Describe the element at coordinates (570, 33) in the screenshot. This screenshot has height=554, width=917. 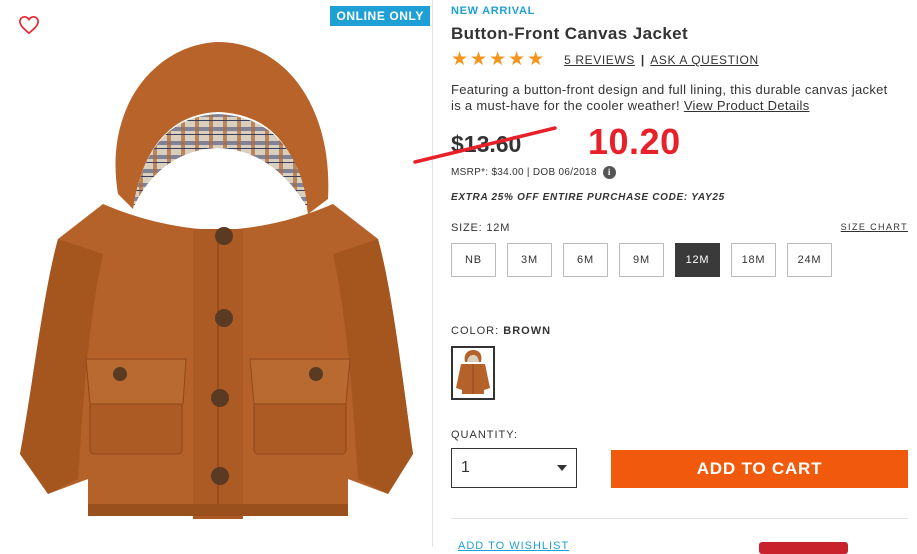
I see `product-title: Button-Front Canvas Jacket` at that location.